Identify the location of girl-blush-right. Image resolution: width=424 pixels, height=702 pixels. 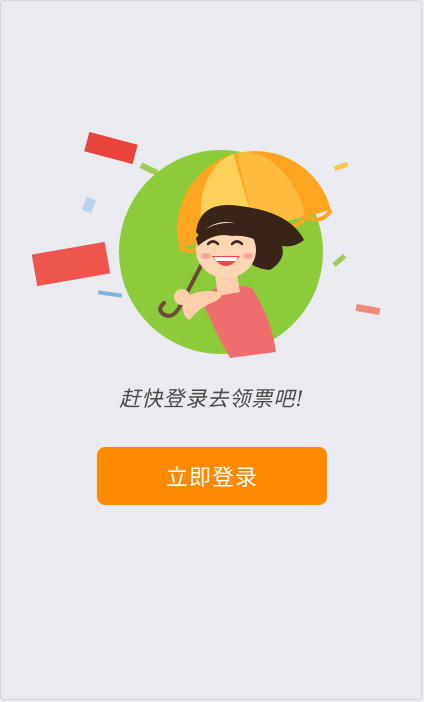
(248, 256).